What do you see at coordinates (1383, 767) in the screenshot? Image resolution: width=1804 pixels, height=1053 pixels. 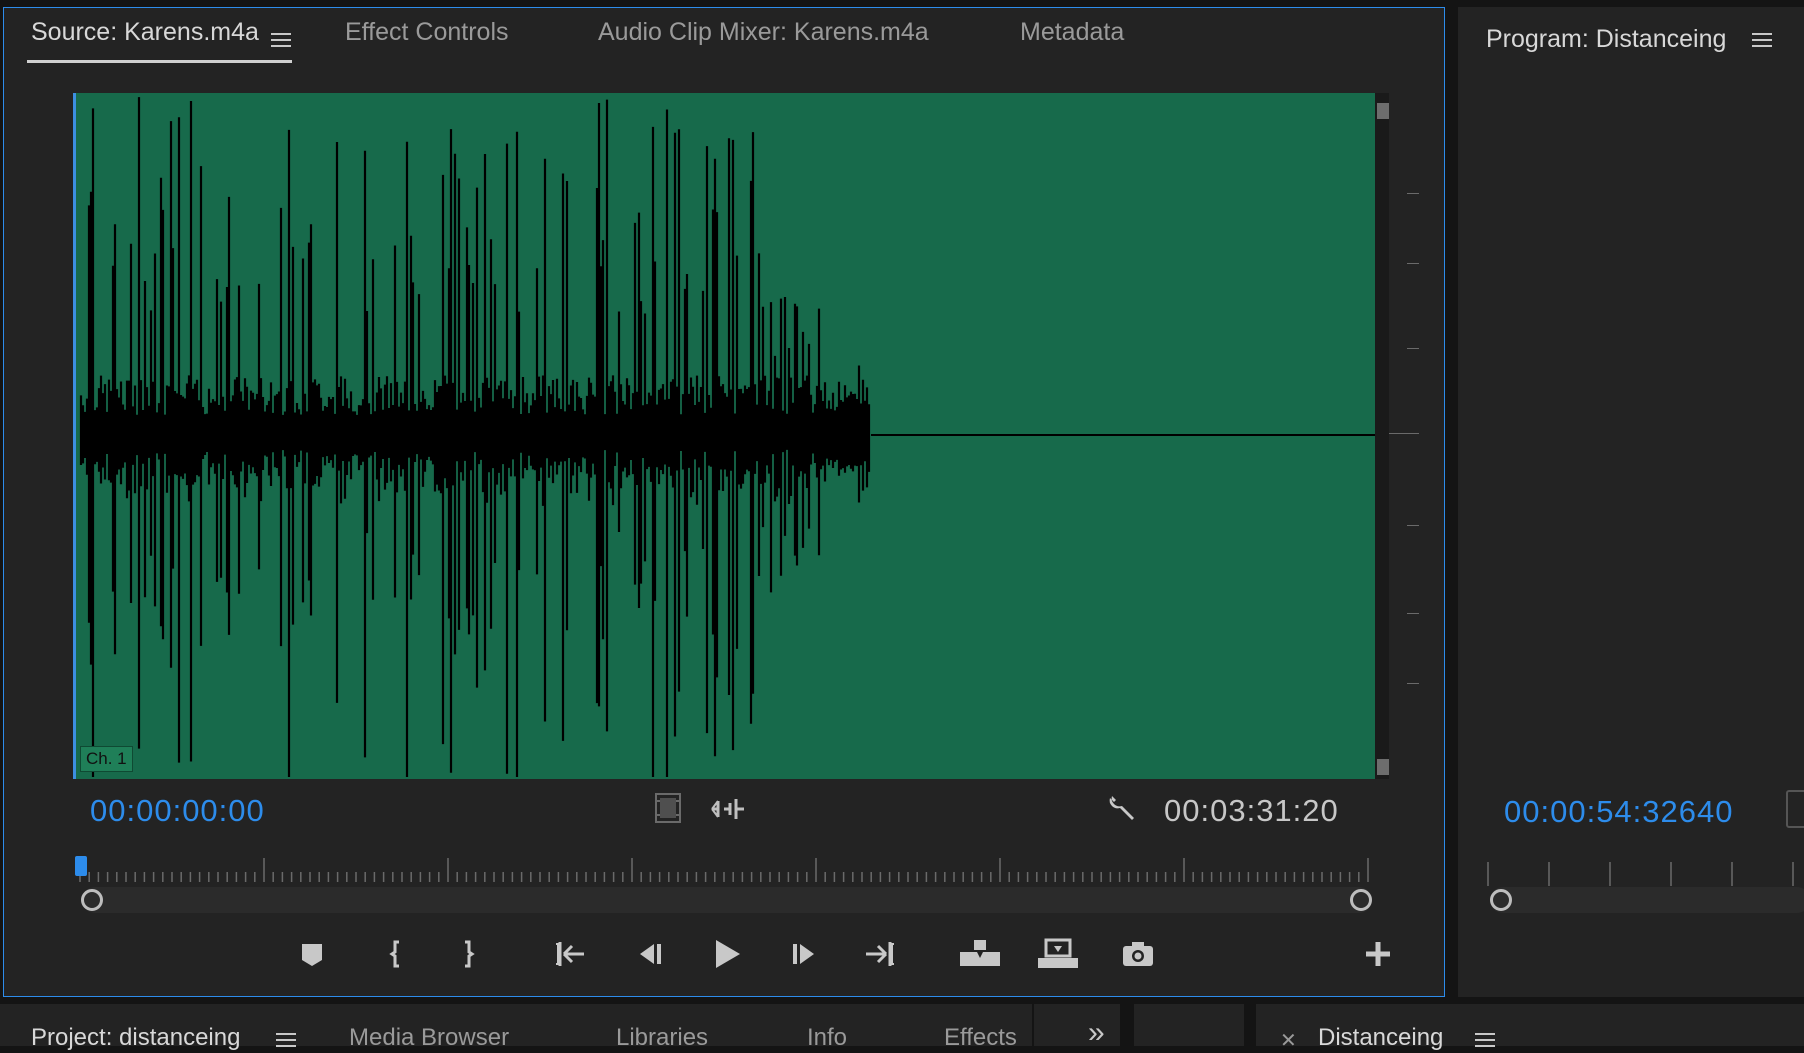 I see `scroll-handle-bottom` at bounding box center [1383, 767].